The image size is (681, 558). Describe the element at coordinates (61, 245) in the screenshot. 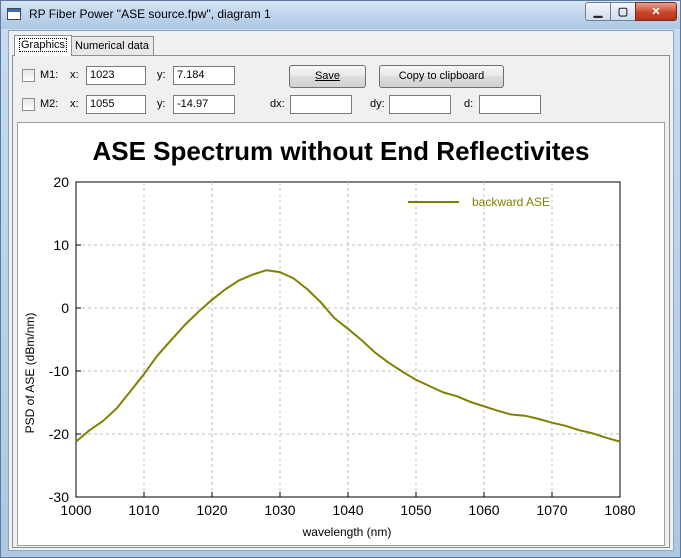

I see `y-tick-label: 10` at that location.